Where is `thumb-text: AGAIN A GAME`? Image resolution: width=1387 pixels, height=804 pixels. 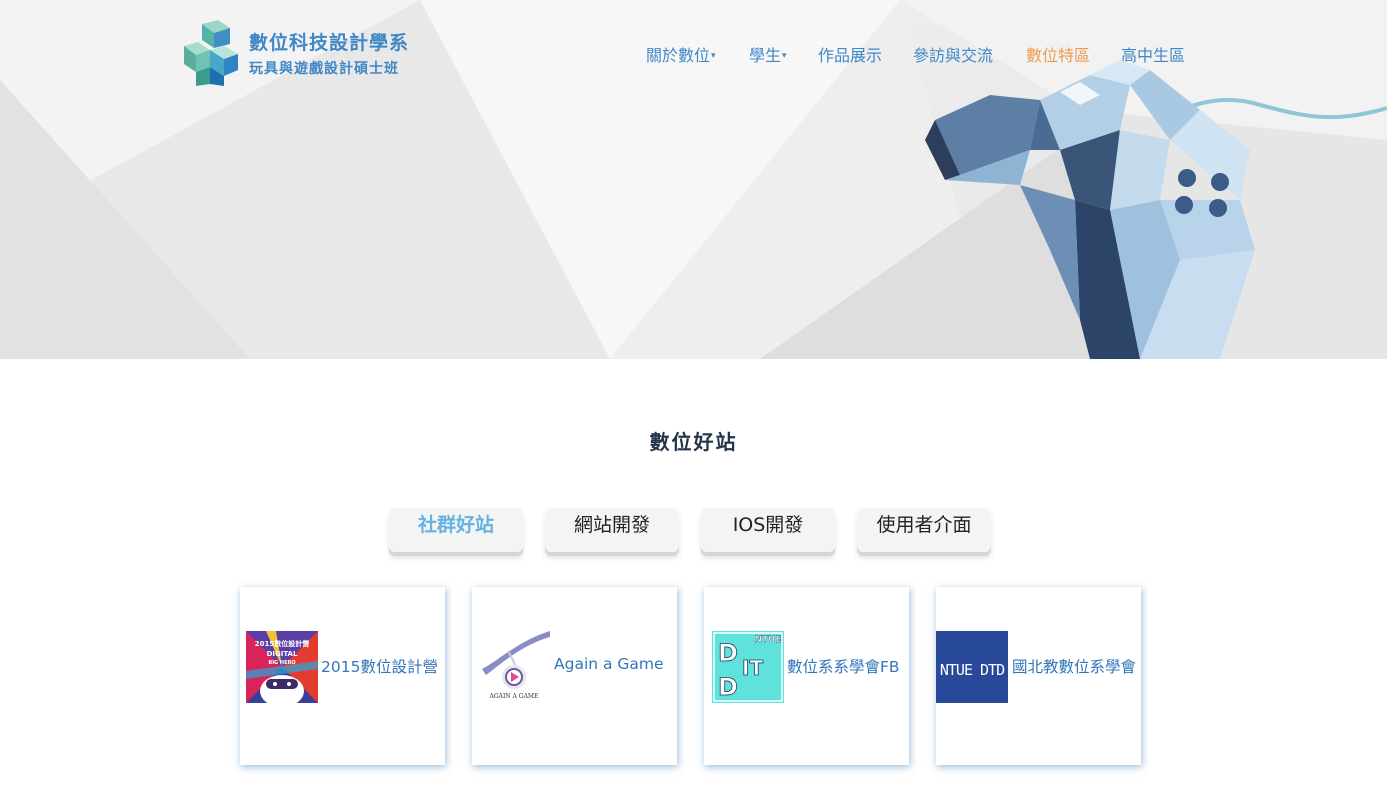 thumb-text: AGAIN A GAME is located at coordinates (514, 696).